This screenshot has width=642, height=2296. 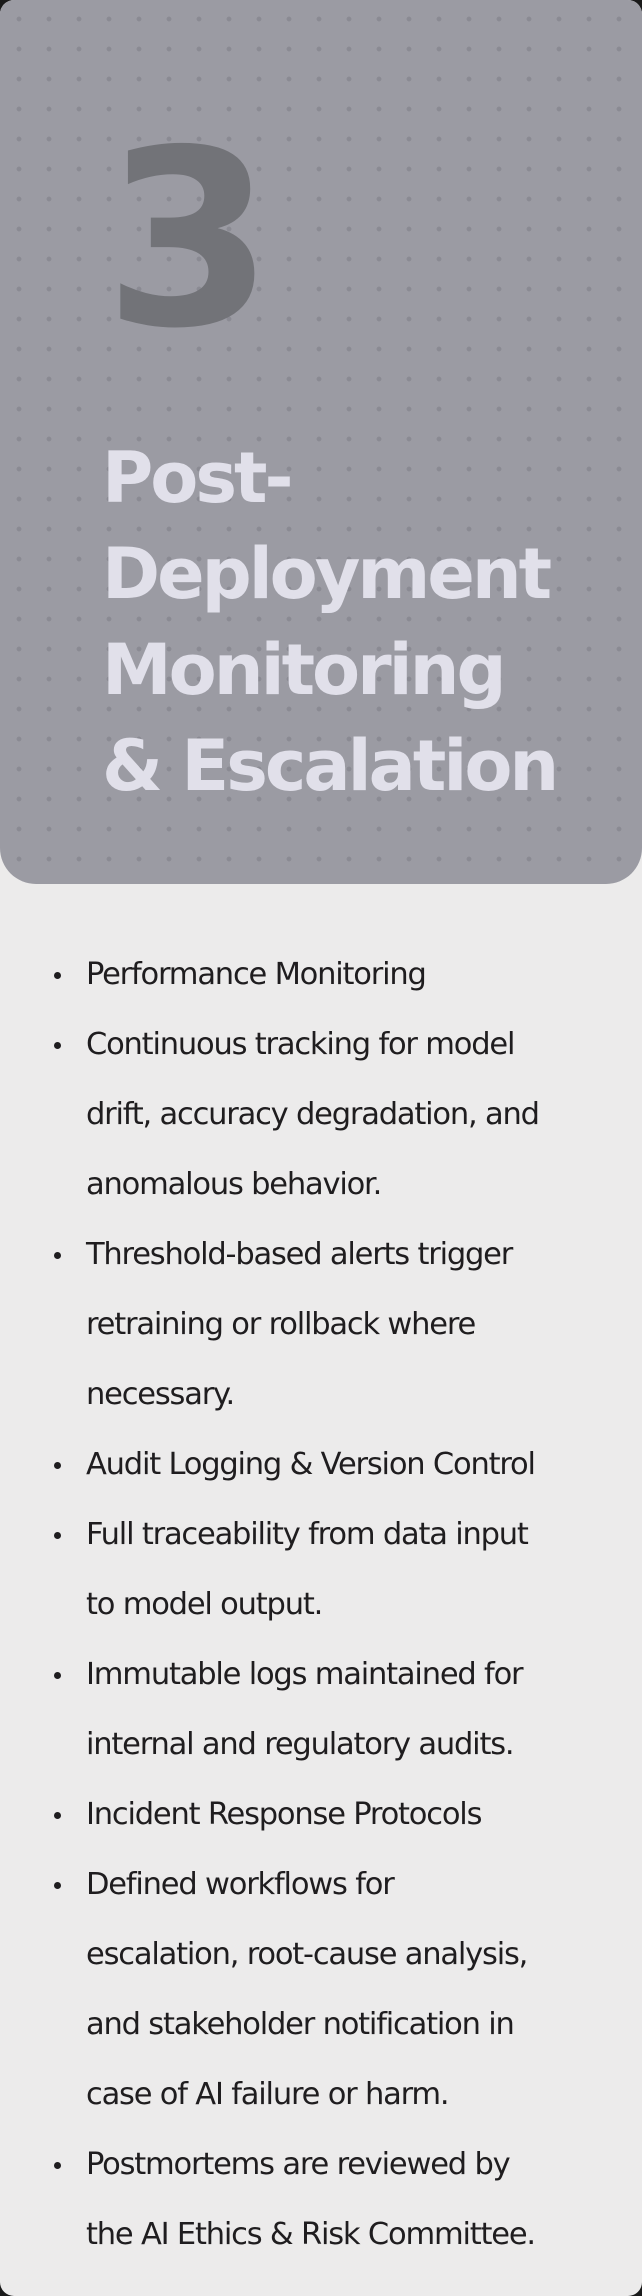 What do you see at coordinates (299, 1254) in the screenshot?
I see `list-item-line: Threshold-based alerts trigger` at bounding box center [299, 1254].